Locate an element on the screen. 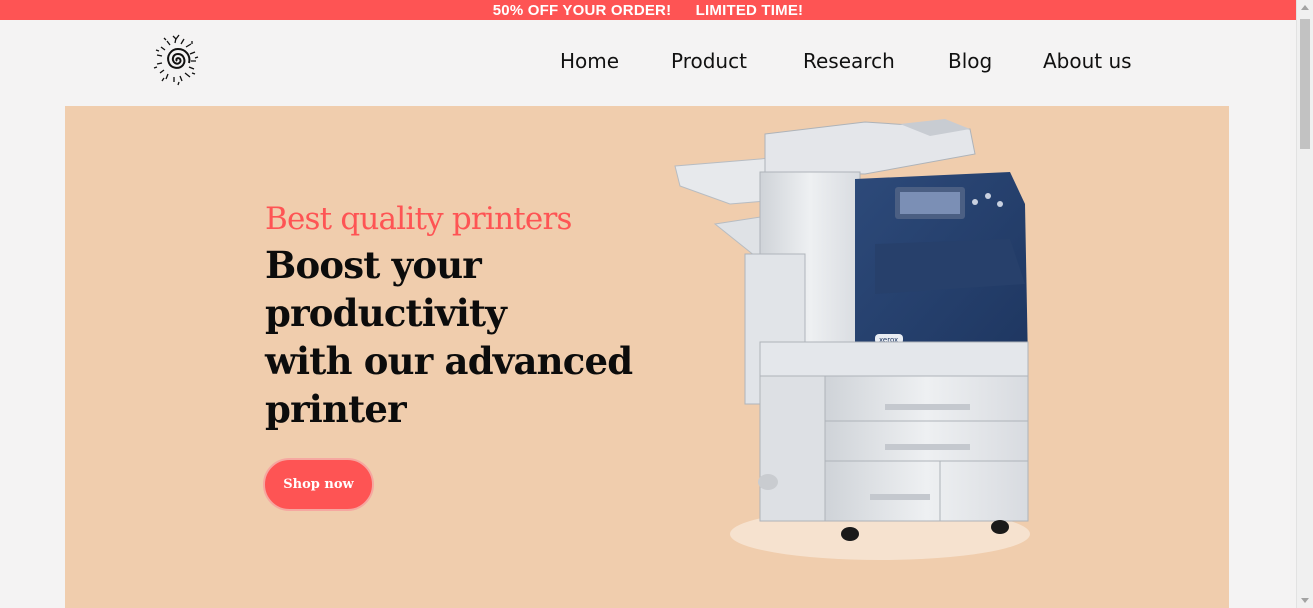  nav-home: Home is located at coordinates (589, 61).